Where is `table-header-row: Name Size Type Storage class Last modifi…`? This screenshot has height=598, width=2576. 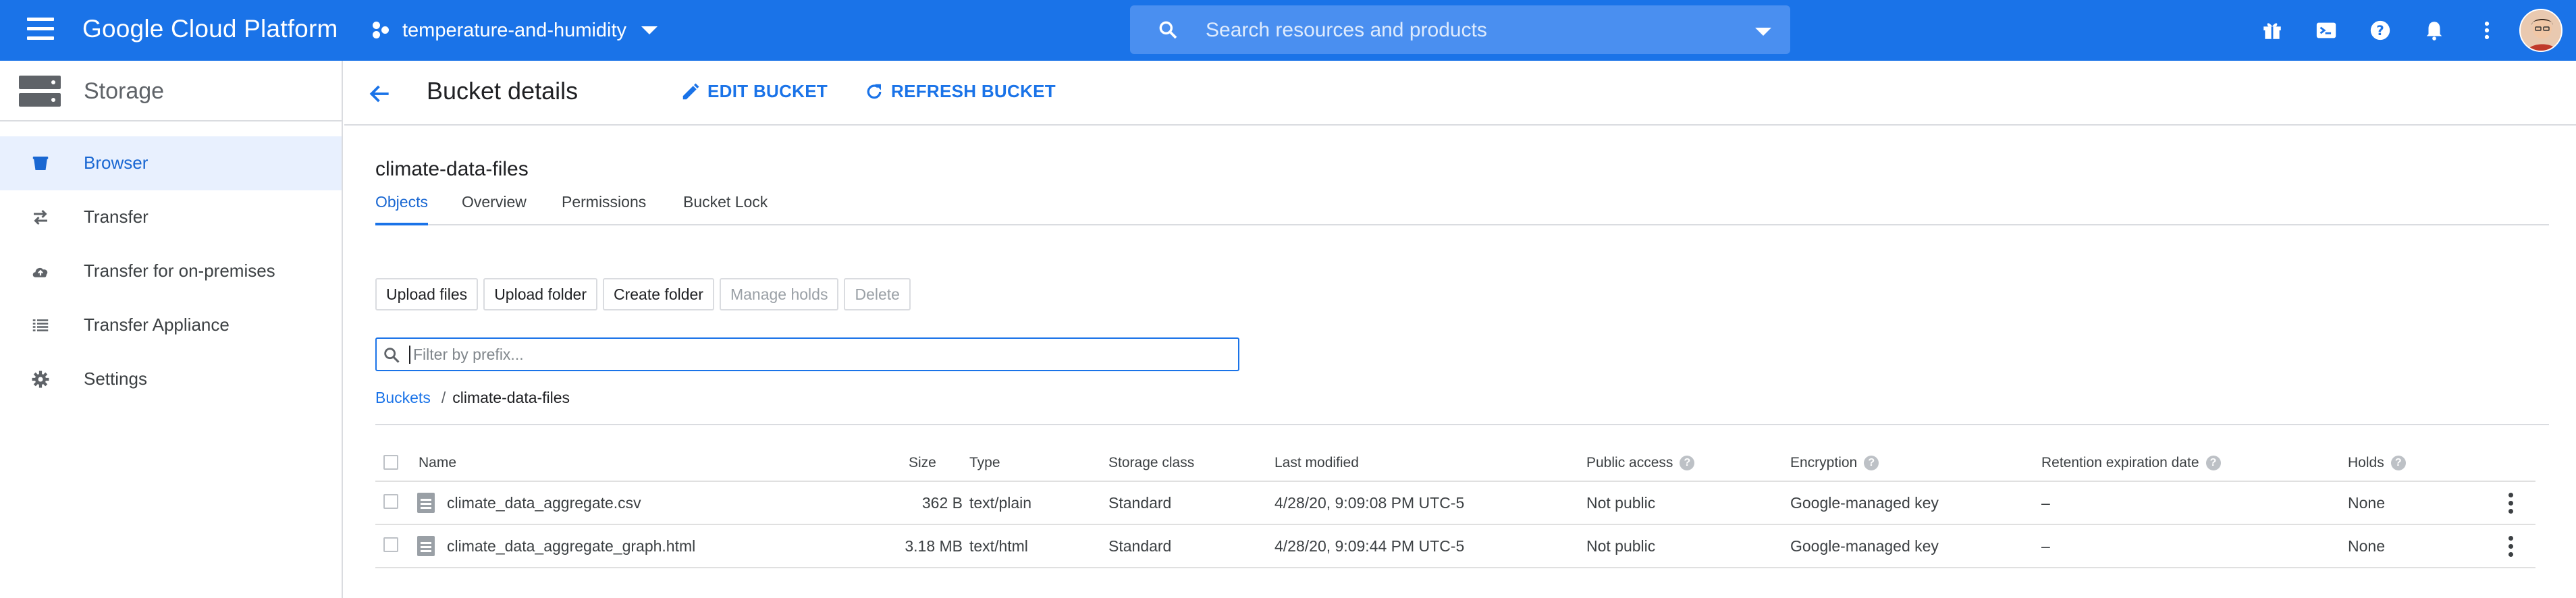 table-header-row: Name Size Type Storage class Last modifi… is located at coordinates (1455, 464).